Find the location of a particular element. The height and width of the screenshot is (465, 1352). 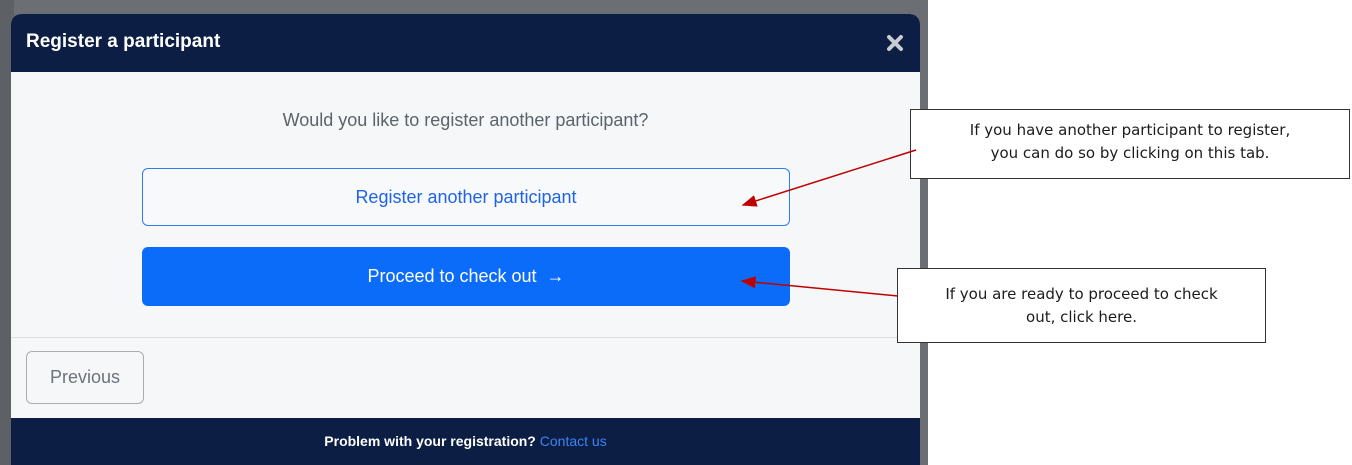

callout-1-arrow is located at coordinates (829, 178).